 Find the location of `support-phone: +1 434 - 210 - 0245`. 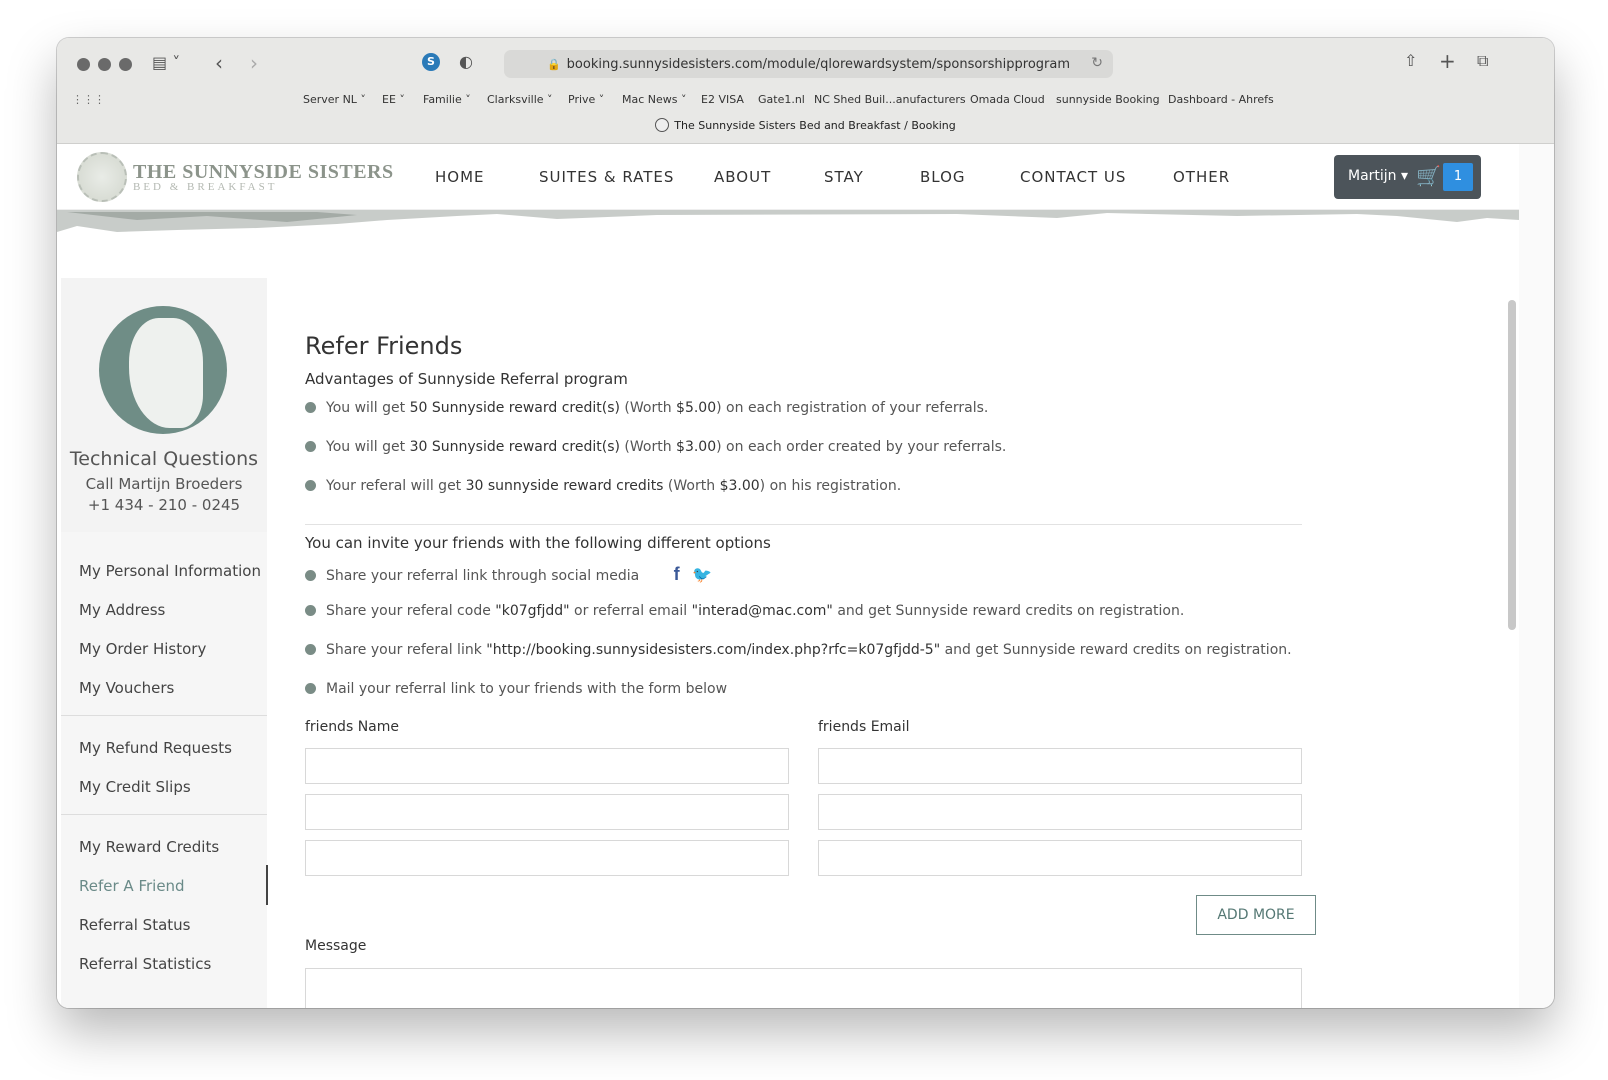

support-phone: +1 434 - 210 - 0245 is located at coordinates (164, 505).